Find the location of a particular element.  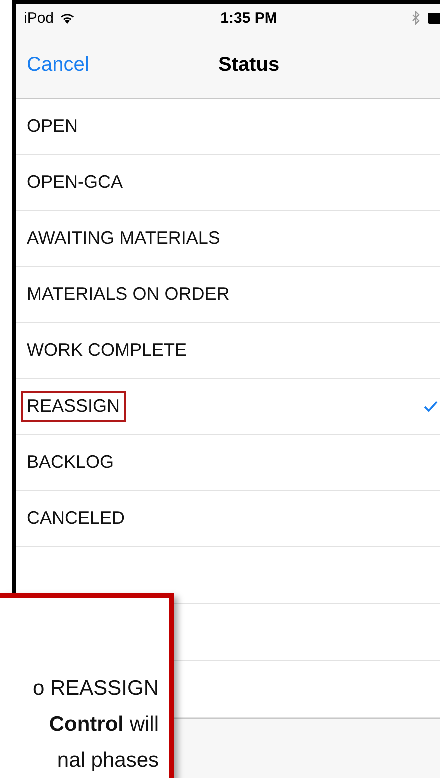

option-label: WORK COMPLETE is located at coordinates (107, 350).